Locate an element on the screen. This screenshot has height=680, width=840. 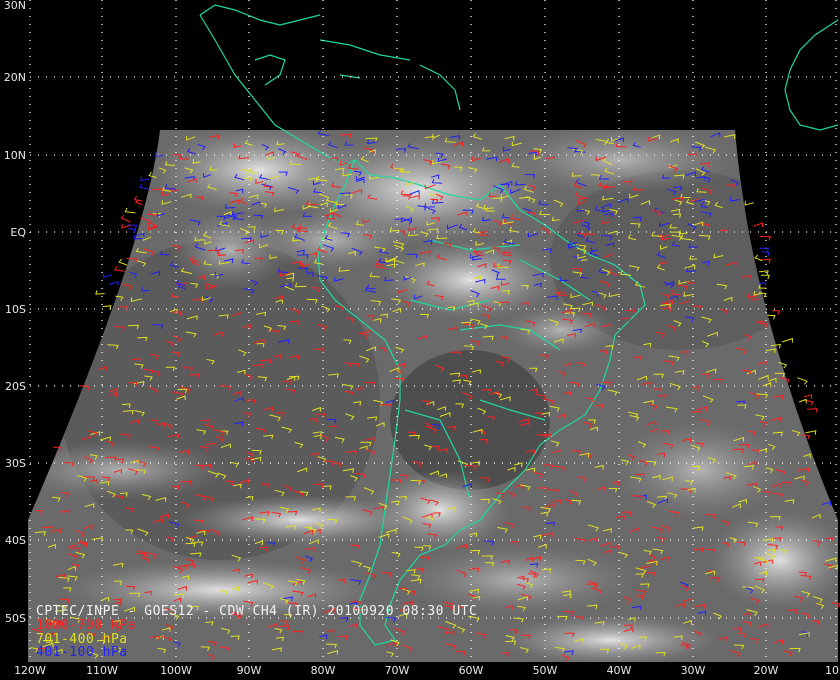
lon-label: 80W is located at coordinates (323, 670).